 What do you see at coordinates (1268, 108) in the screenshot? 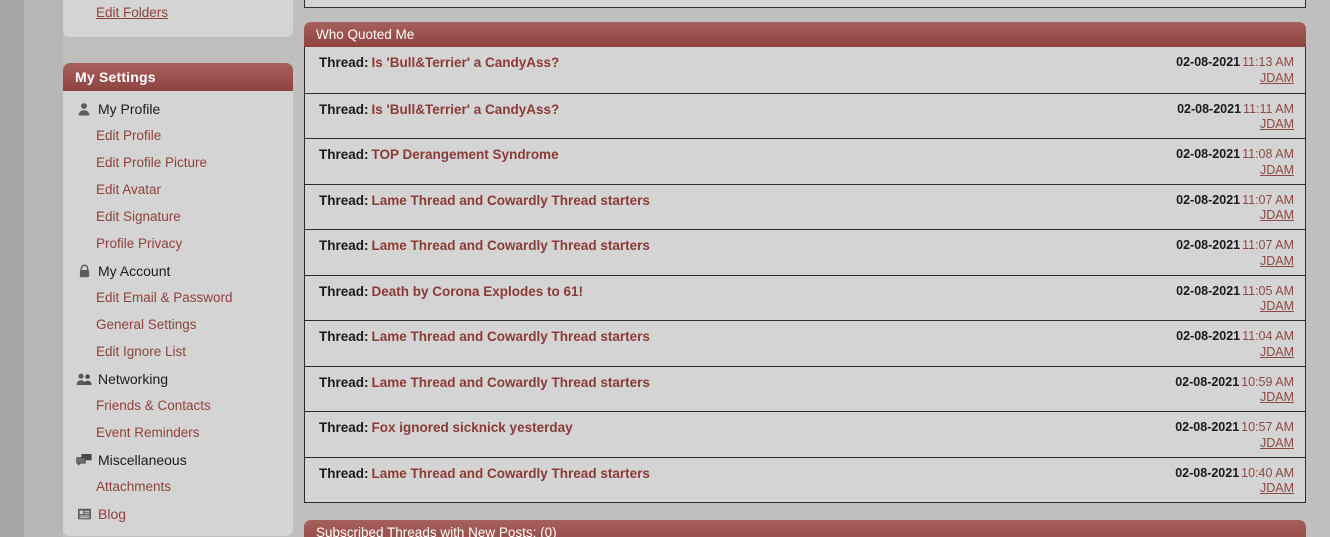
I see `row-time: 11:11 AM` at bounding box center [1268, 108].